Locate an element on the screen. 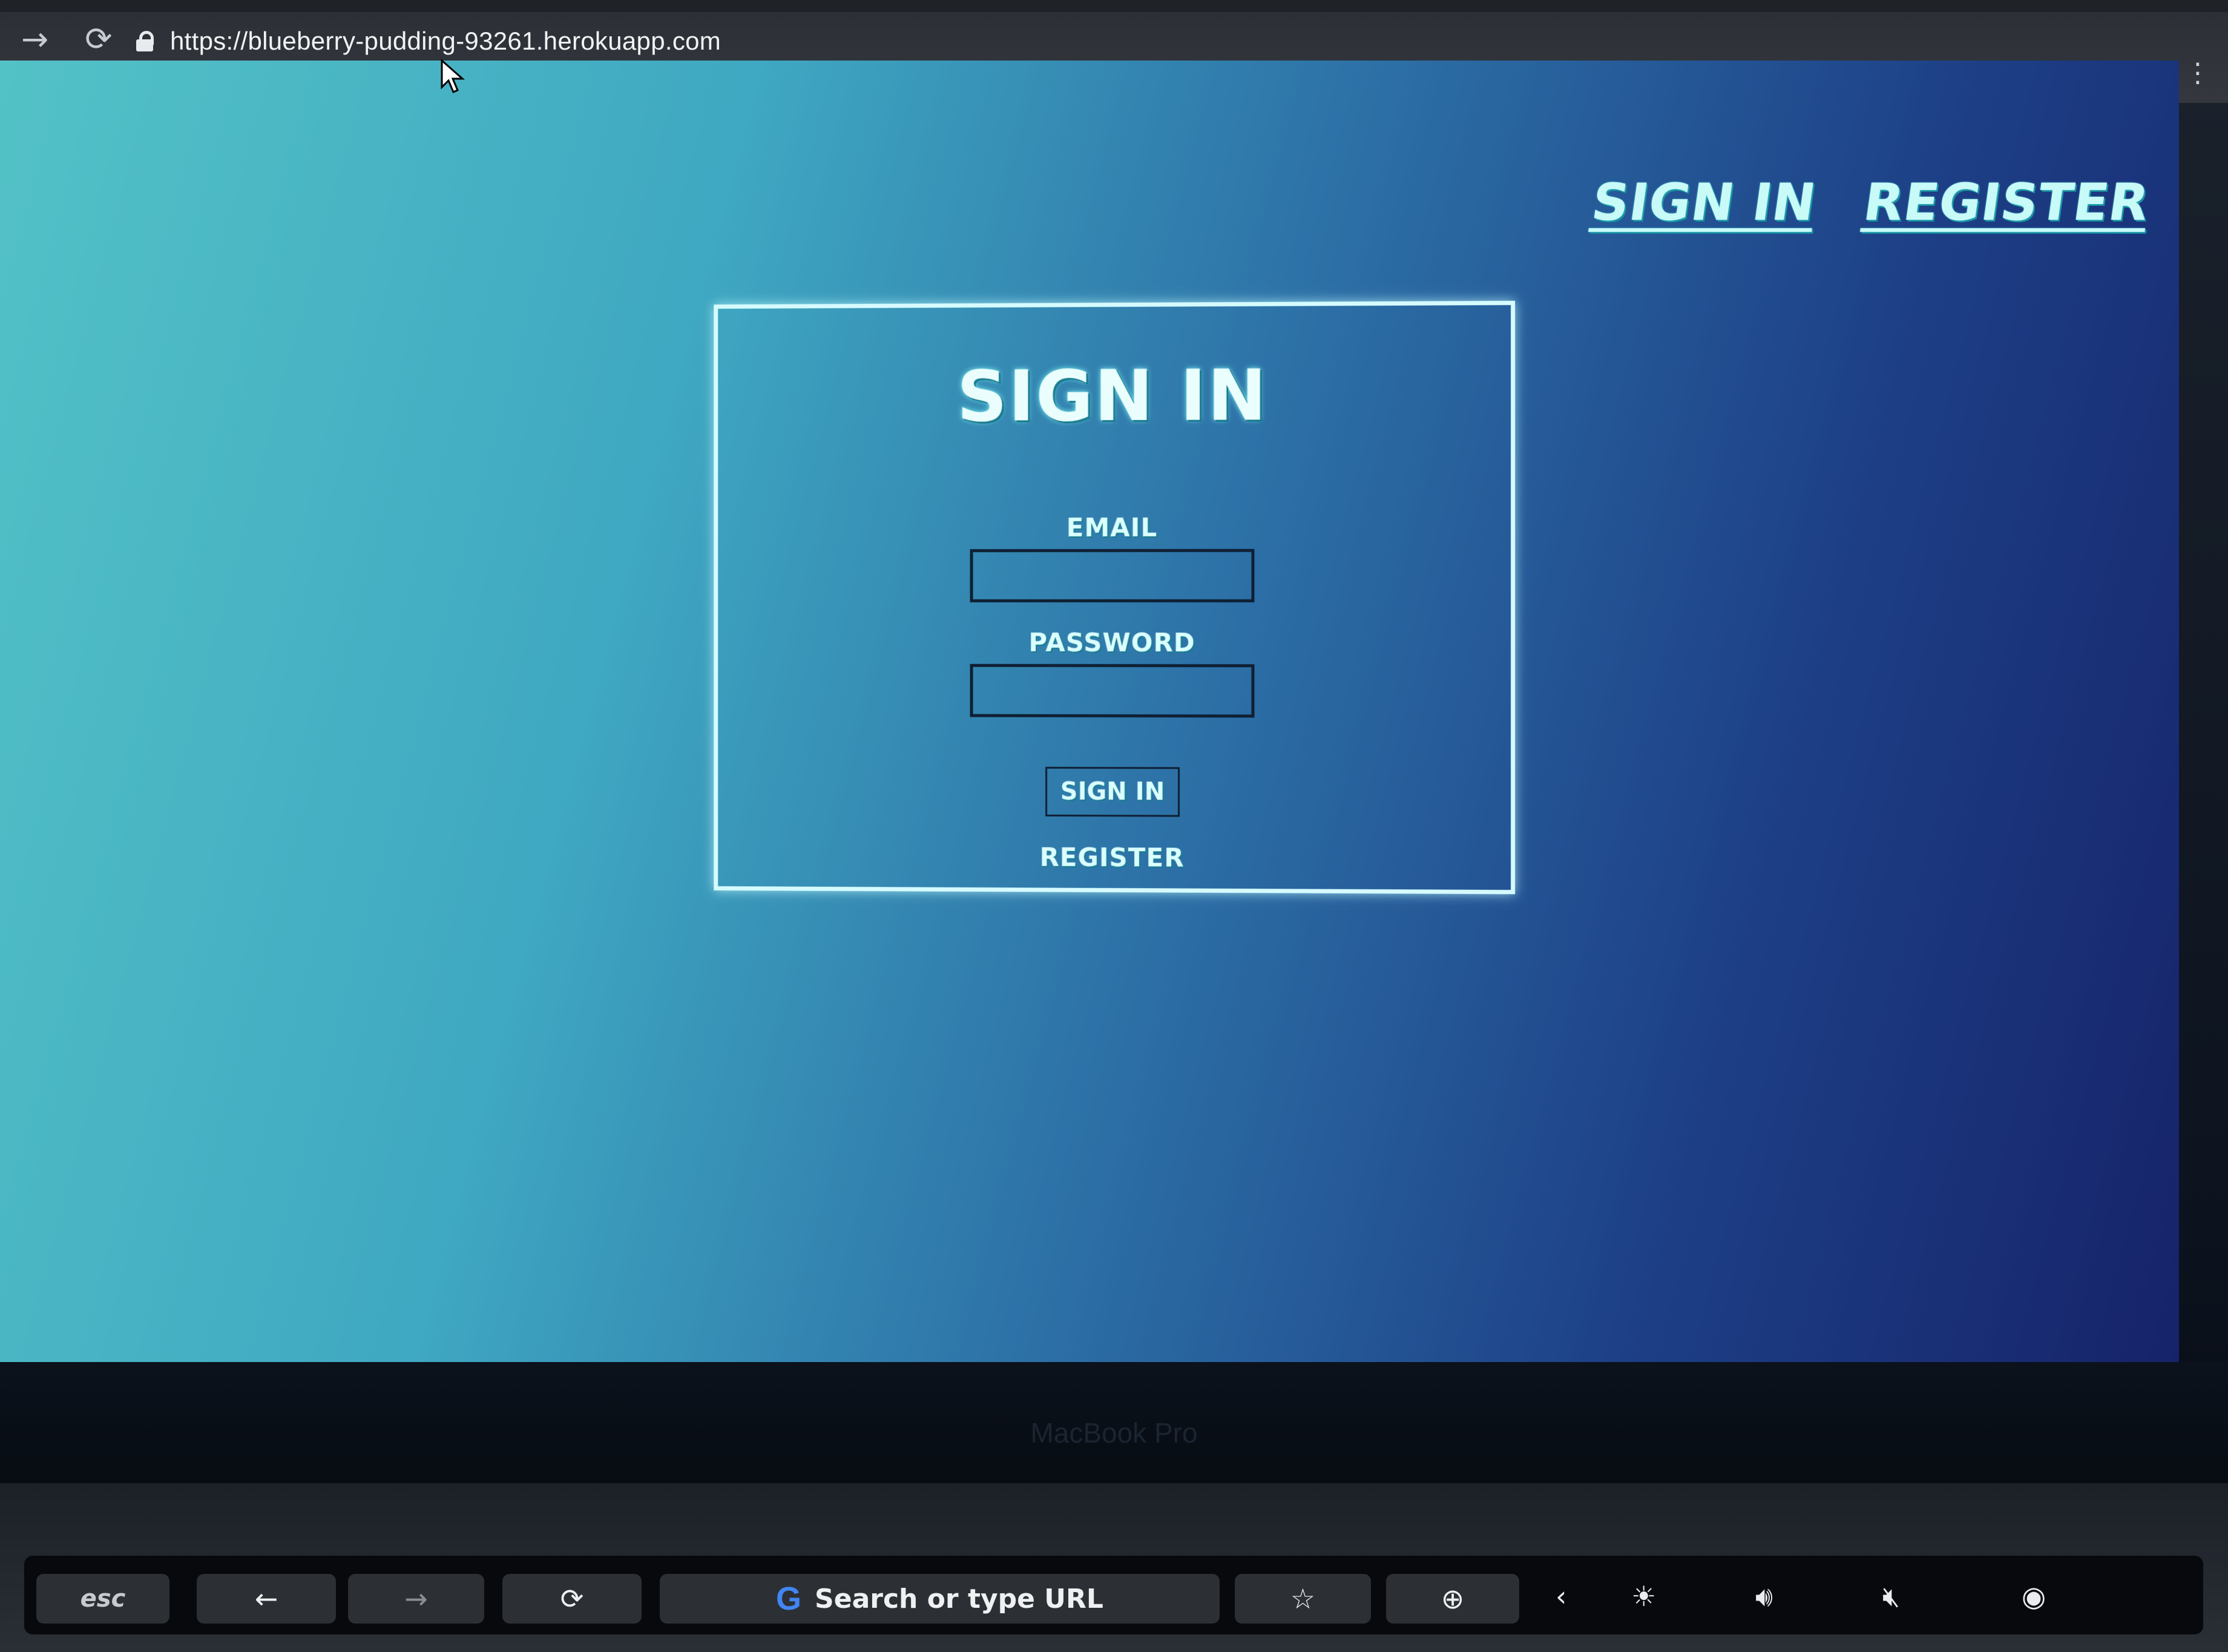 The image size is (2228, 1652). sign-in-button: SIGN IN is located at coordinates (1112, 792).